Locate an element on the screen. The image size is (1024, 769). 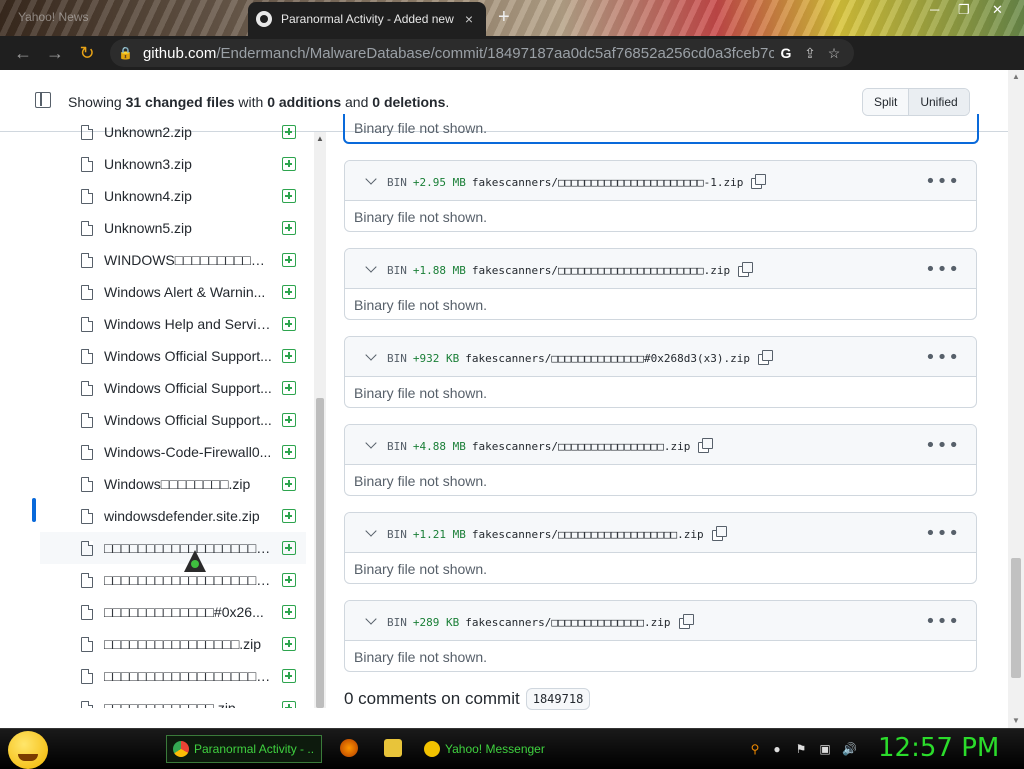
file-path: fakescanners/□□□□□□□□□□□□□□□□□□□□□□.zip is located at coordinates (601, 270).